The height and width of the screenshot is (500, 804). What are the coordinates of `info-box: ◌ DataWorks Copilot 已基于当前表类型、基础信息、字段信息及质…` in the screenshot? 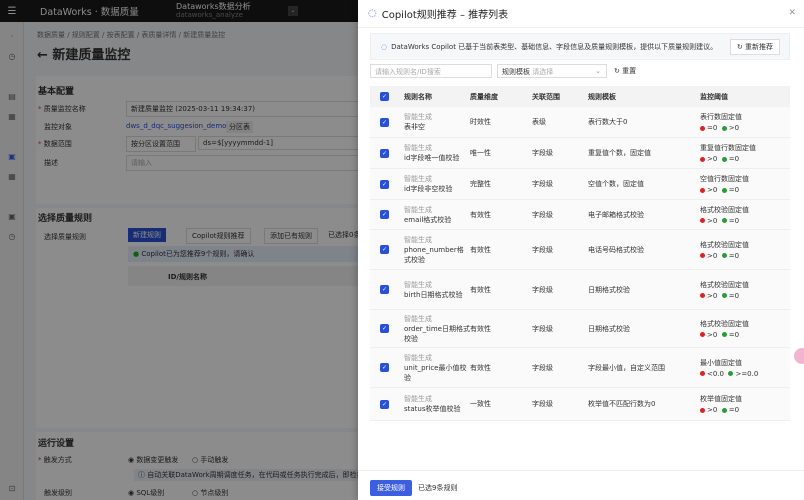 It's located at (580, 46).